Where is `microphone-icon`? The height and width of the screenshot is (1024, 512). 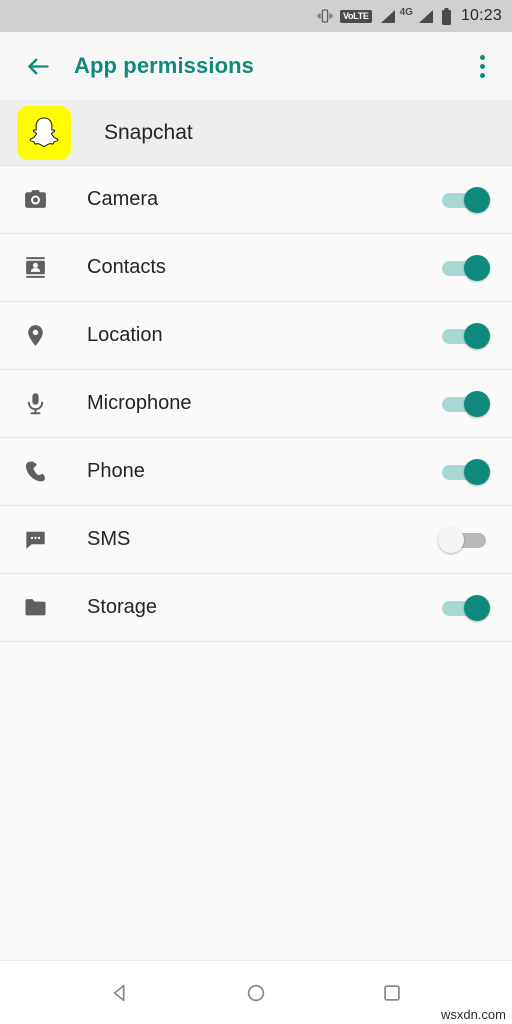
microphone-icon is located at coordinates (35, 403).